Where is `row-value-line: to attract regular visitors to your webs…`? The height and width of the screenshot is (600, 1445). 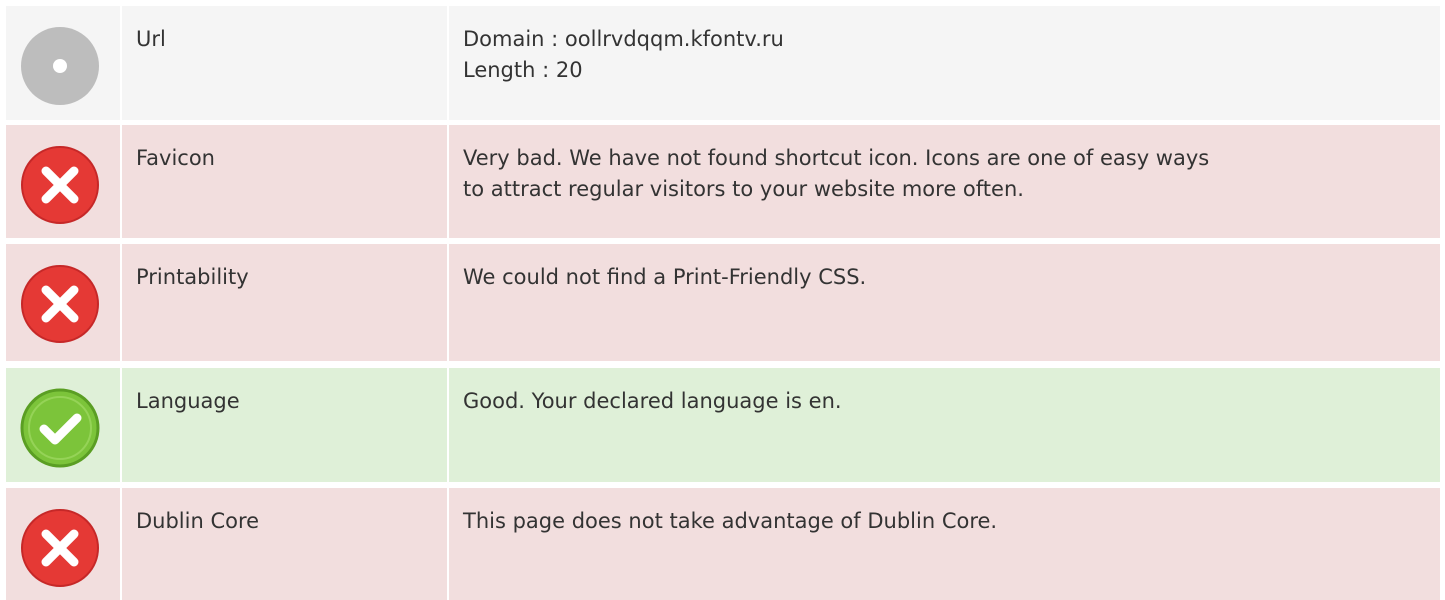
row-value-line: to attract regular visitors to your webs… is located at coordinates (743, 189).